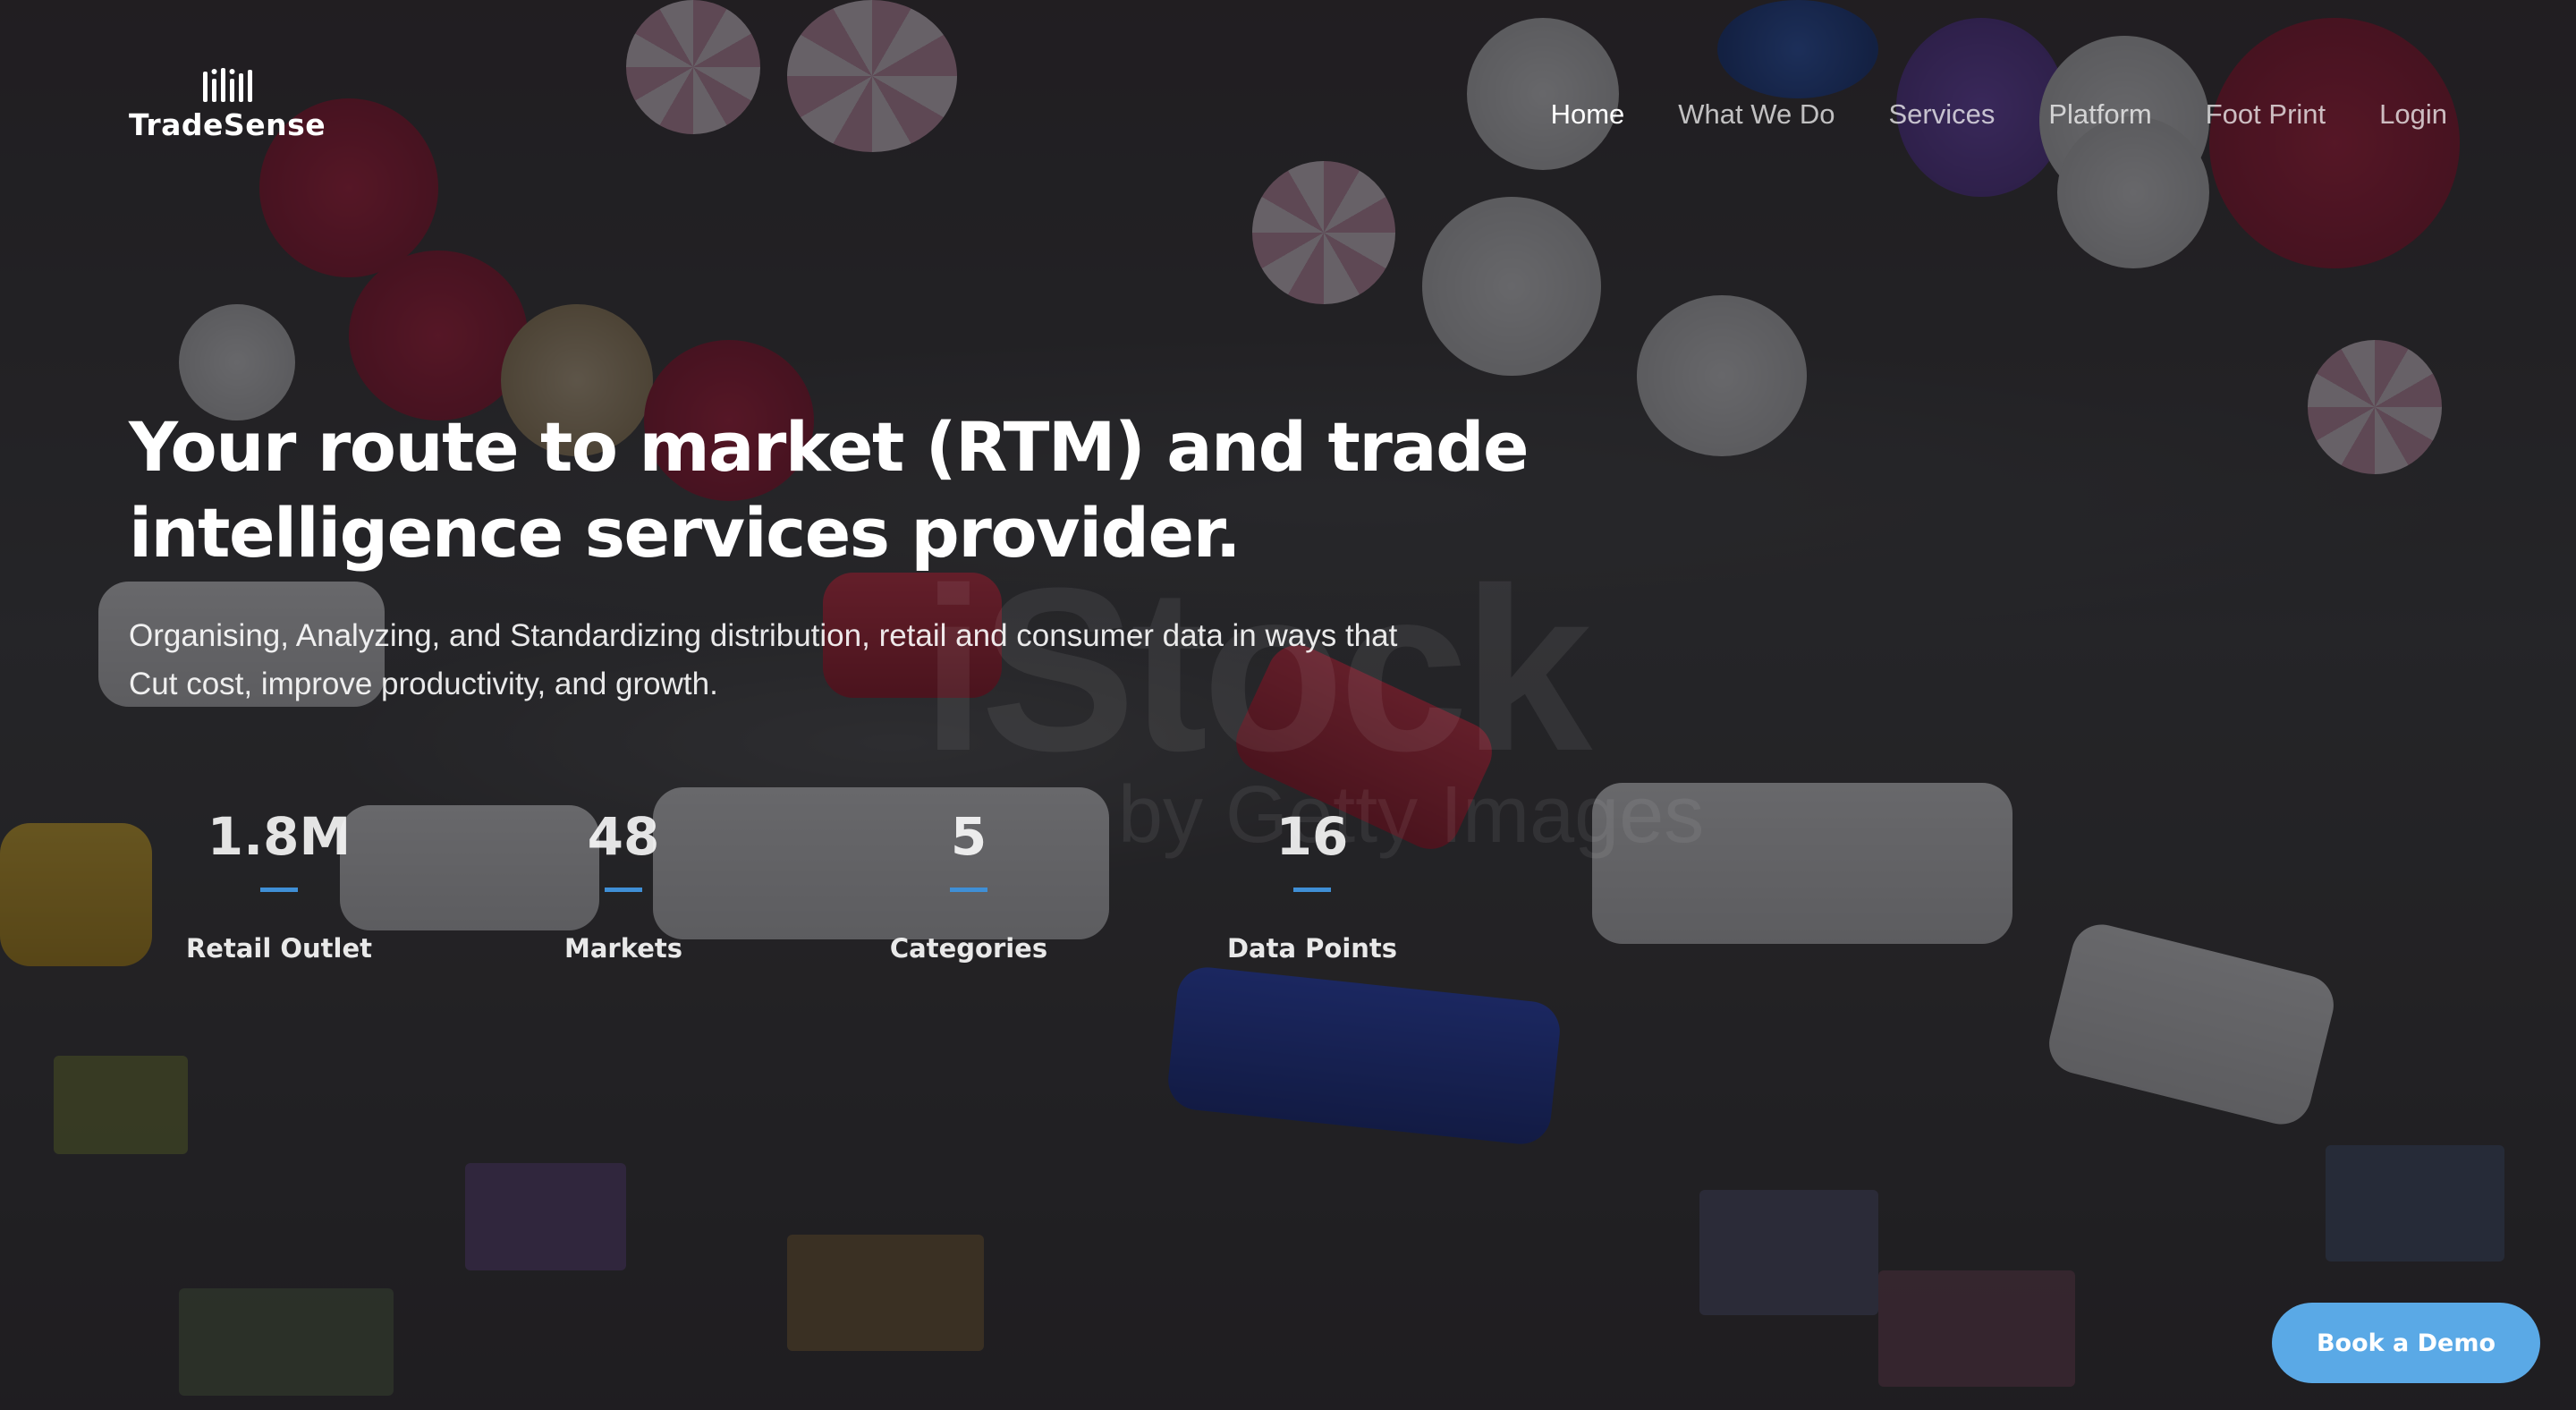 The image size is (2576, 1410). Describe the element at coordinates (623, 949) in the screenshot. I see `stat-label: Markets` at that location.